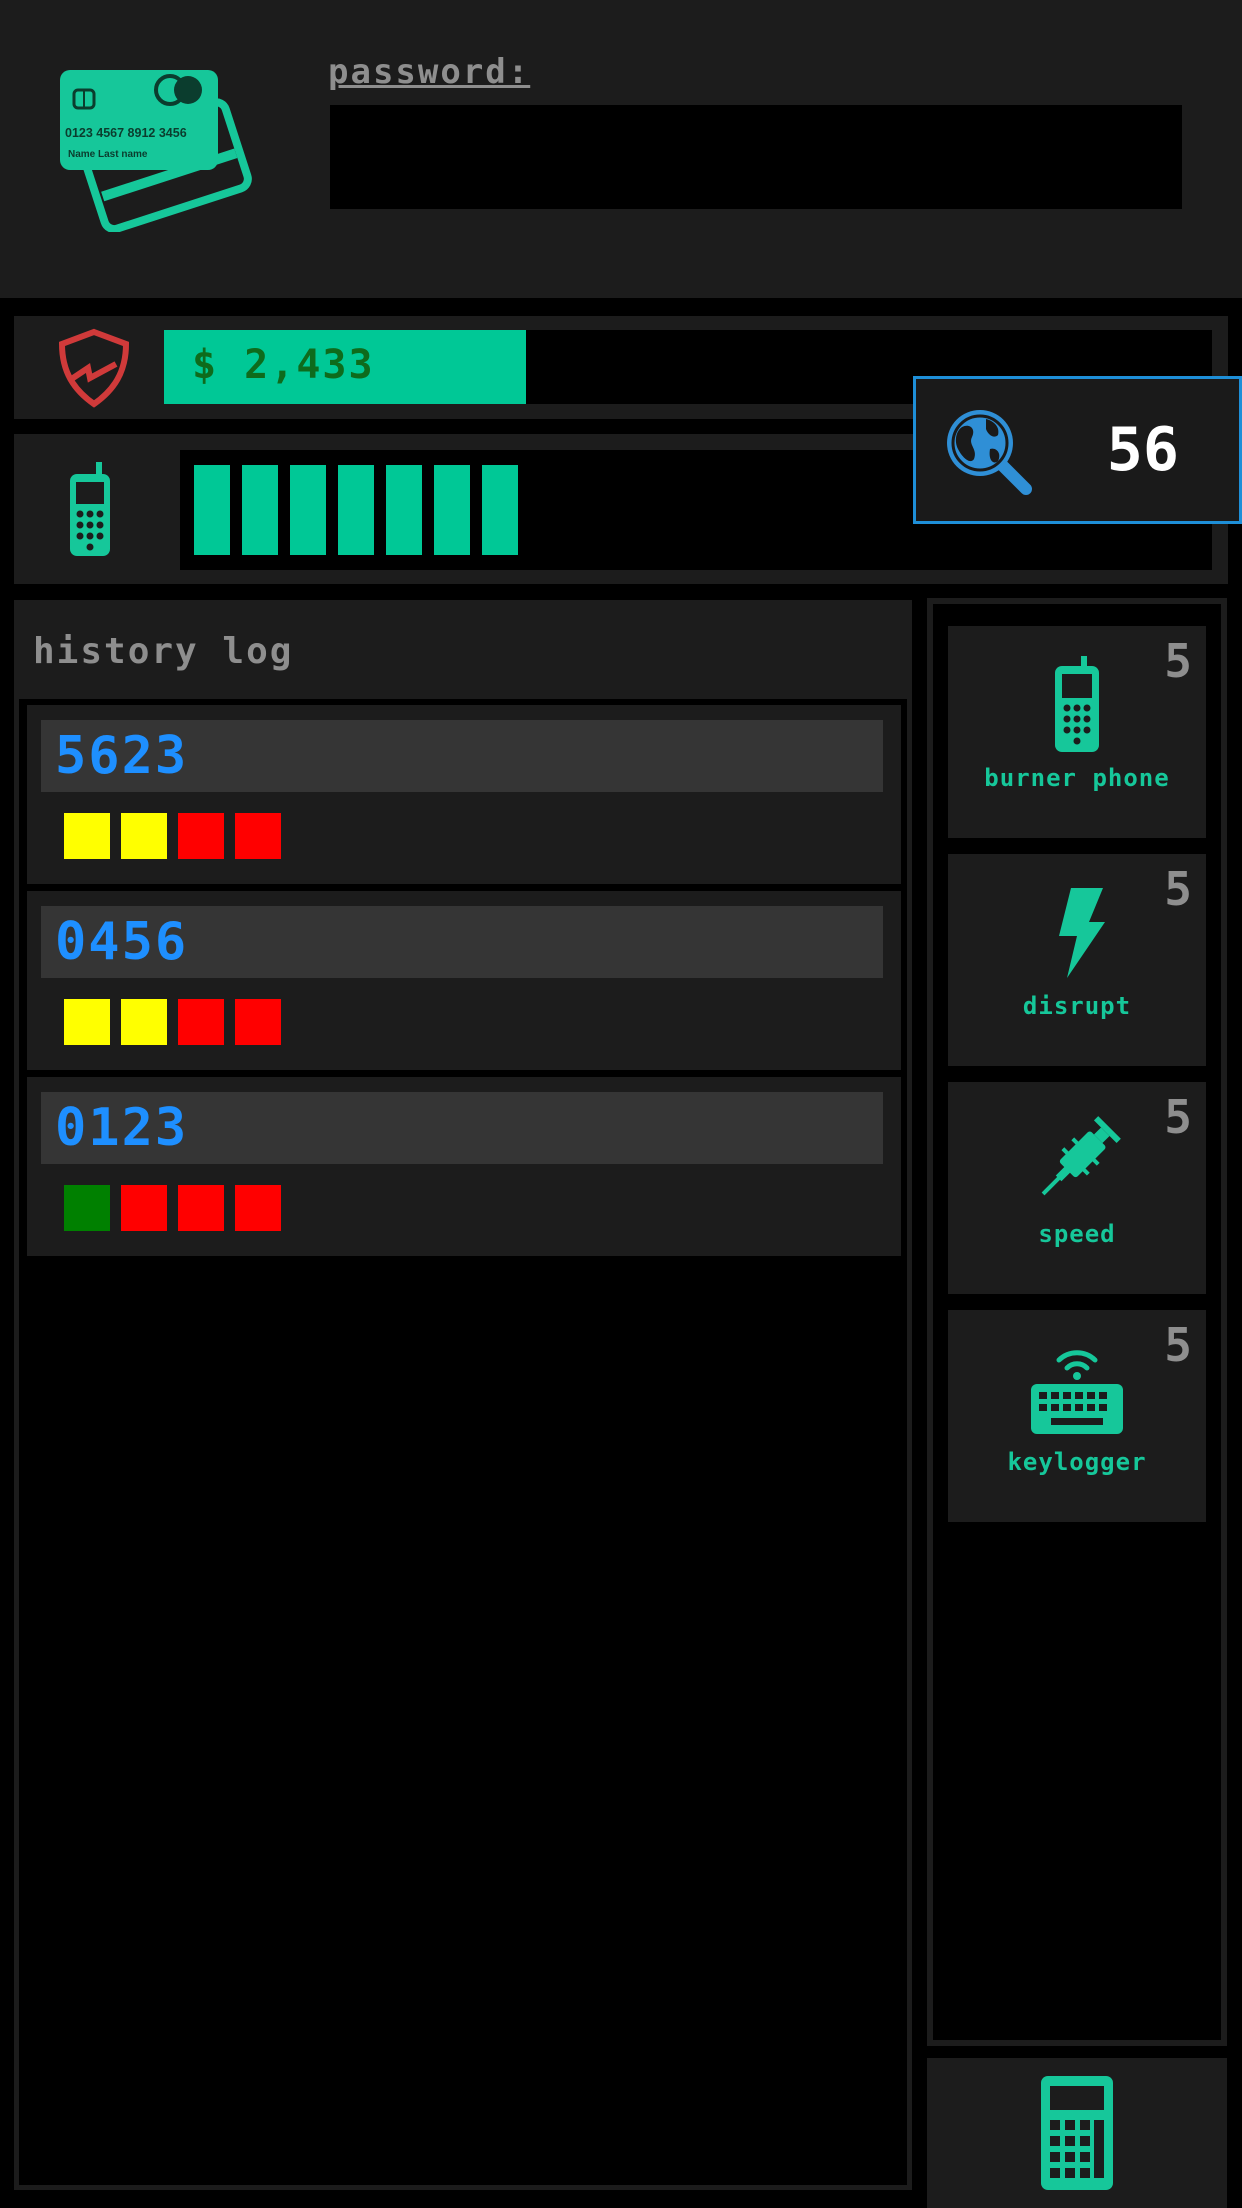 This screenshot has height=2208, width=1242. What do you see at coordinates (283, 365) in the screenshot?
I see `money-amount: $ 2,433` at bounding box center [283, 365].